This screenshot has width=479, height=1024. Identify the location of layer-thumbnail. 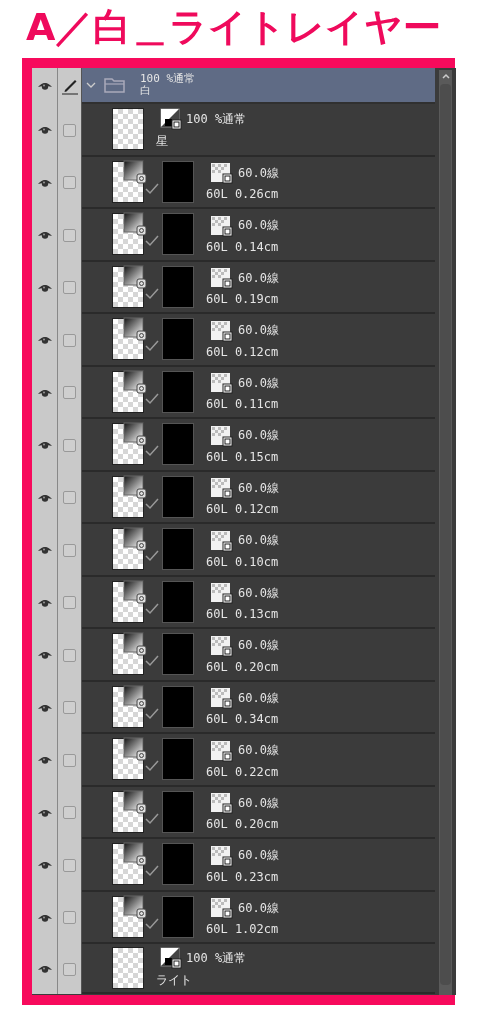
(128, 968).